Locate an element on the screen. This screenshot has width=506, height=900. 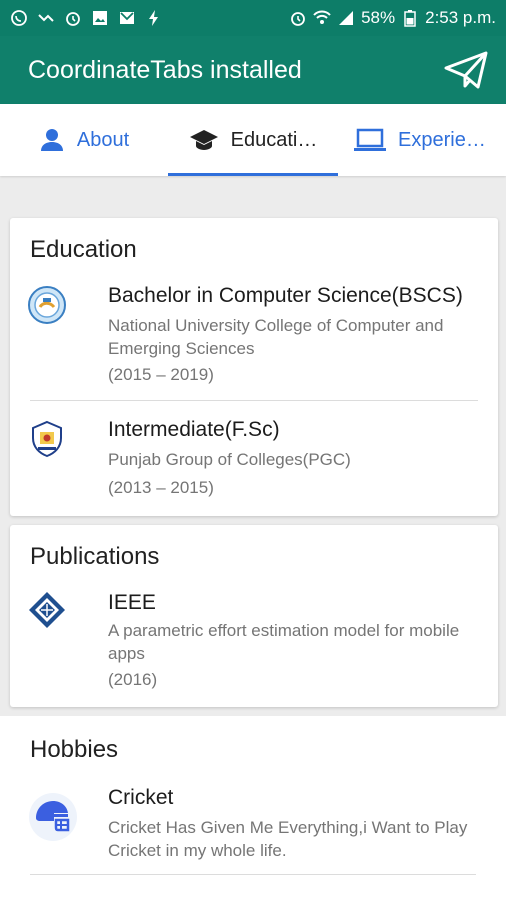
clock: 2:53 p.m. is located at coordinates (460, 17).